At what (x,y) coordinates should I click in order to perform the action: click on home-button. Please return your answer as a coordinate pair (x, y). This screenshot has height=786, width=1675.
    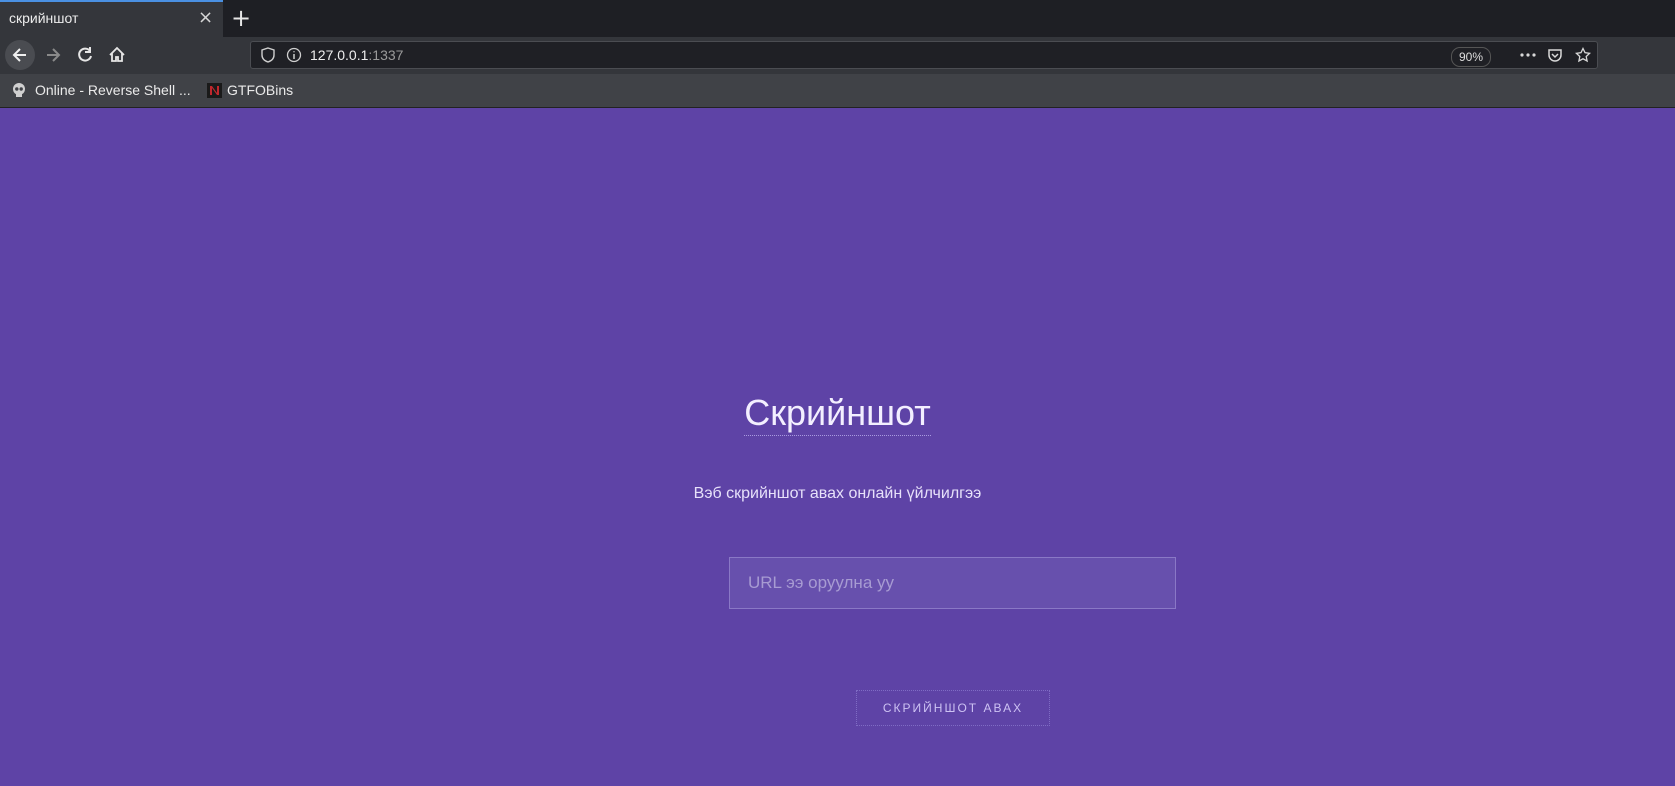
    Looking at the image, I should click on (117, 55).